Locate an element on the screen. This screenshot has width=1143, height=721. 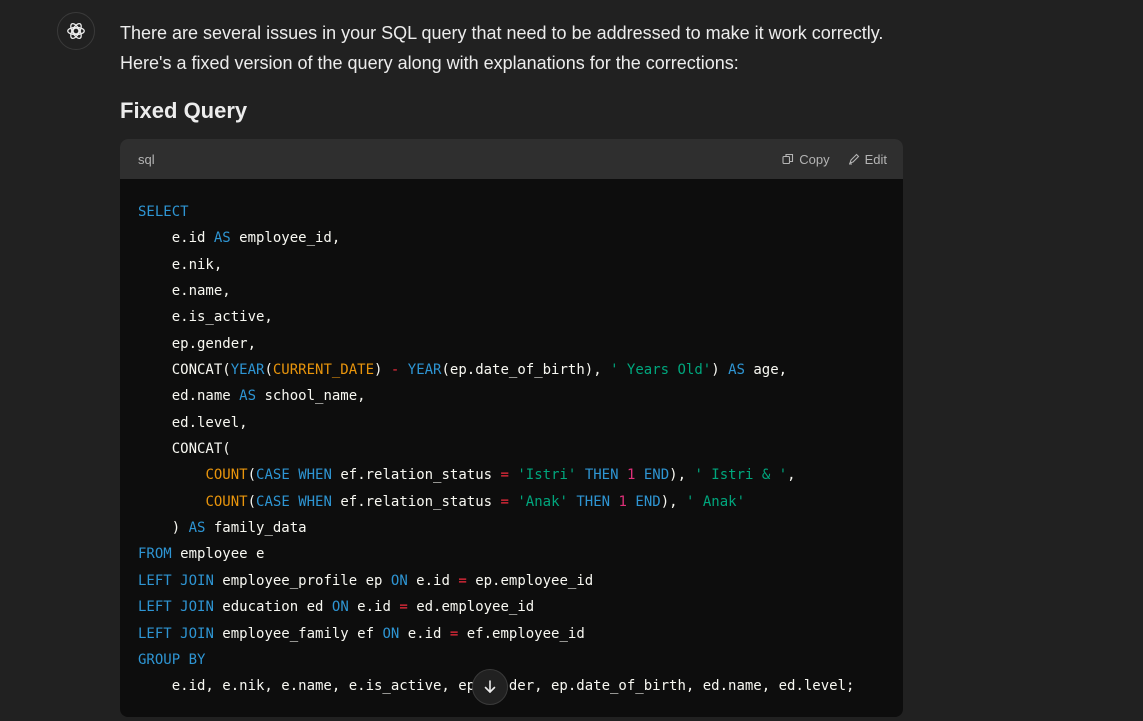
copy-icon is located at coordinates (788, 159).